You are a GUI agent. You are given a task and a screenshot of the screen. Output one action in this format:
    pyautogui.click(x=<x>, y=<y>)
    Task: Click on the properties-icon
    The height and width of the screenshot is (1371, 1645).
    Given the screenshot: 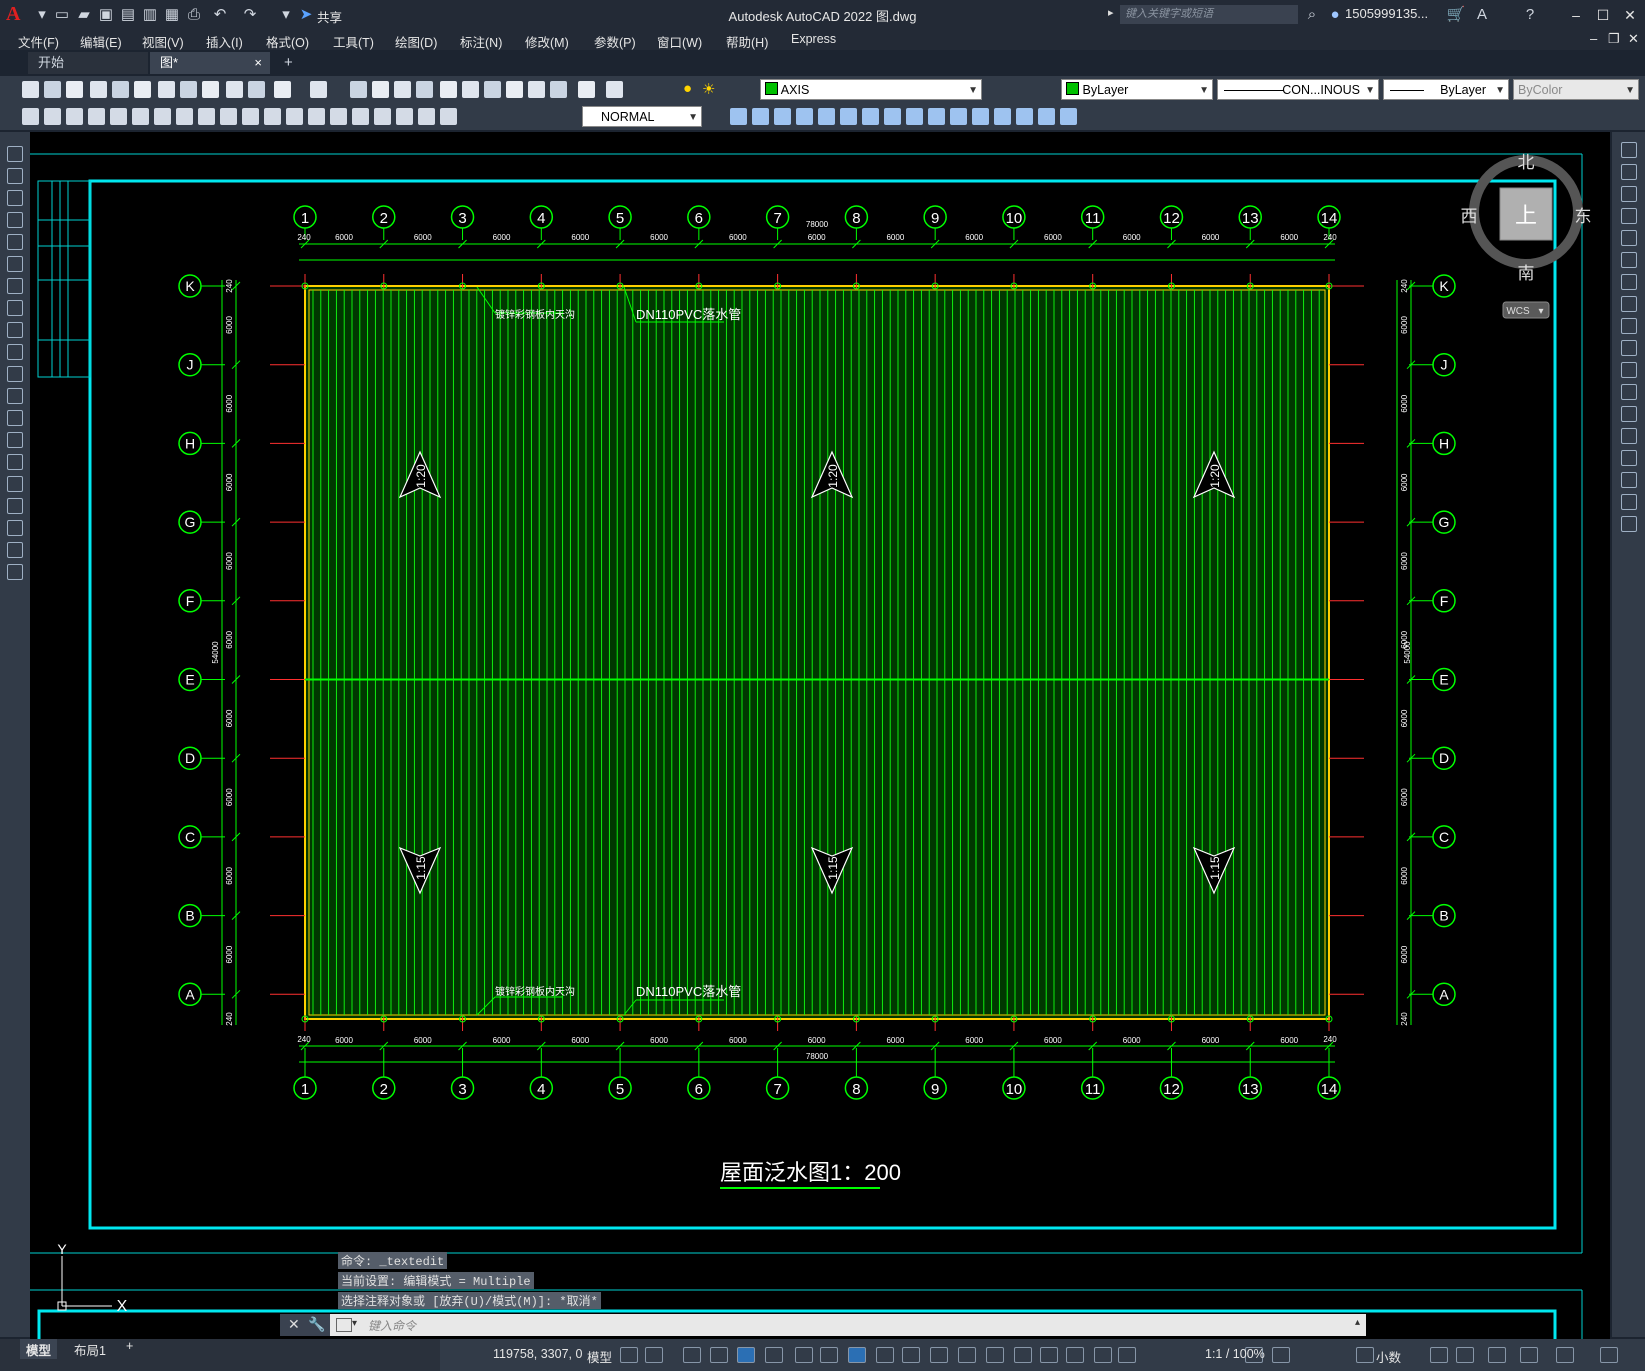 What is the action you would take?
    pyautogui.click(x=448, y=89)
    